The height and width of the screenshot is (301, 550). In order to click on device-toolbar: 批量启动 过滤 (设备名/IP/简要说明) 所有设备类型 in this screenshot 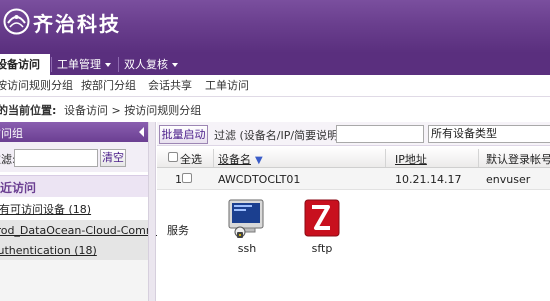, I will do `click(353, 134)`.